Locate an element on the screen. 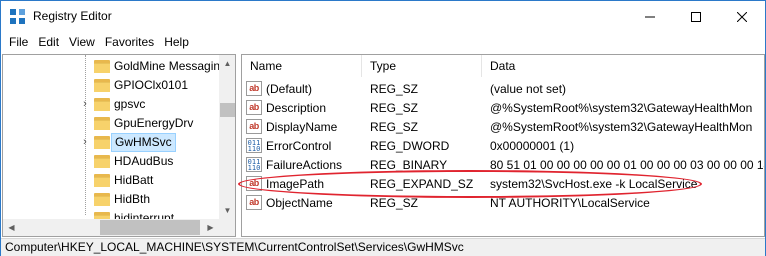 The height and width of the screenshot is (256, 766). title-bar: Registry Editor is located at coordinates (383, 16).